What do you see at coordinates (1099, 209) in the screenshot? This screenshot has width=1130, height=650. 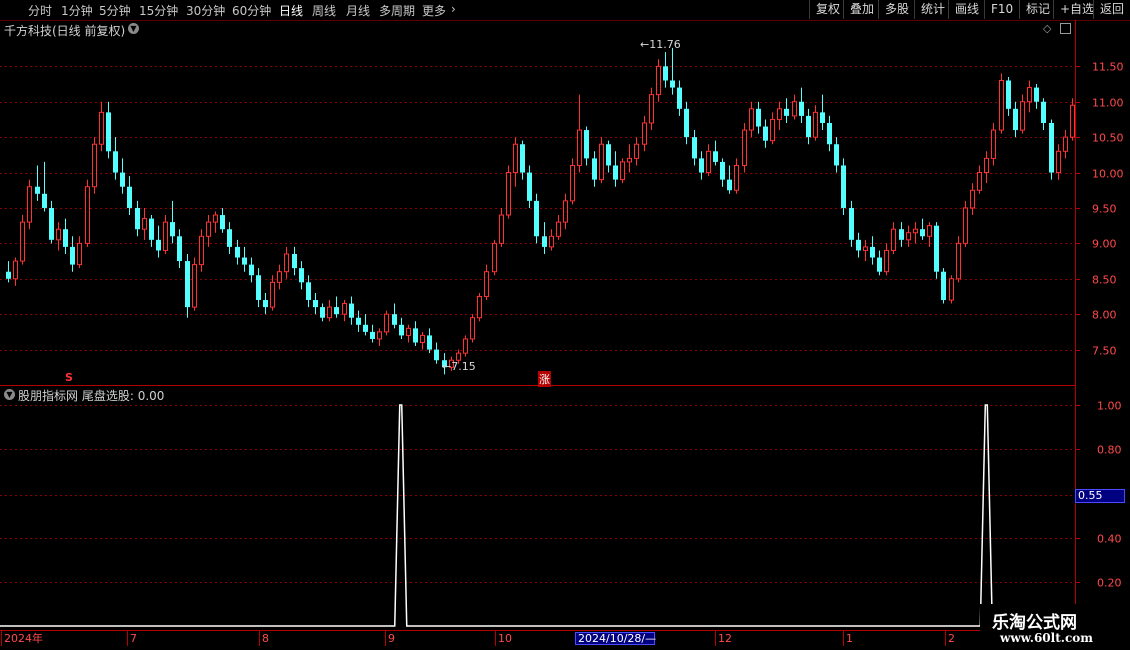 I see `price-axis: 7.50 8.00 8.50 9.00 9.50 10.00 10.50 11.00 11.50` at bounding box center [1099, 209].